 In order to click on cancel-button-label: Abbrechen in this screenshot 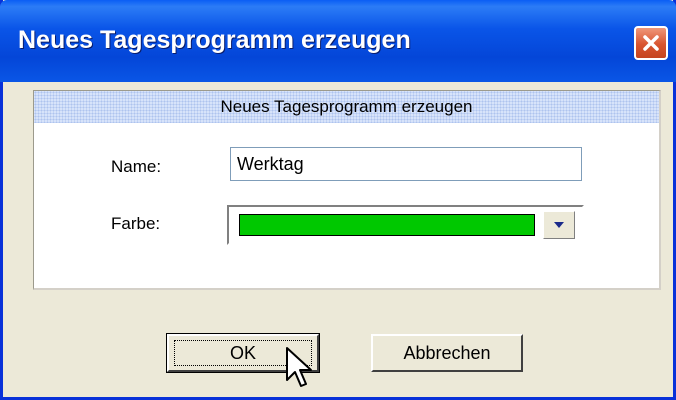, I will do `click(447, 352)`.